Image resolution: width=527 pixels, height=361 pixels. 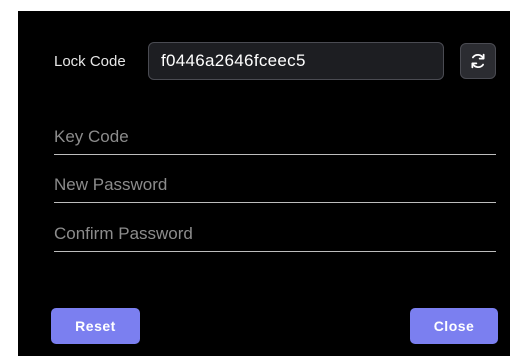 I want to click on key-code-field, so click(x=275, y=138).